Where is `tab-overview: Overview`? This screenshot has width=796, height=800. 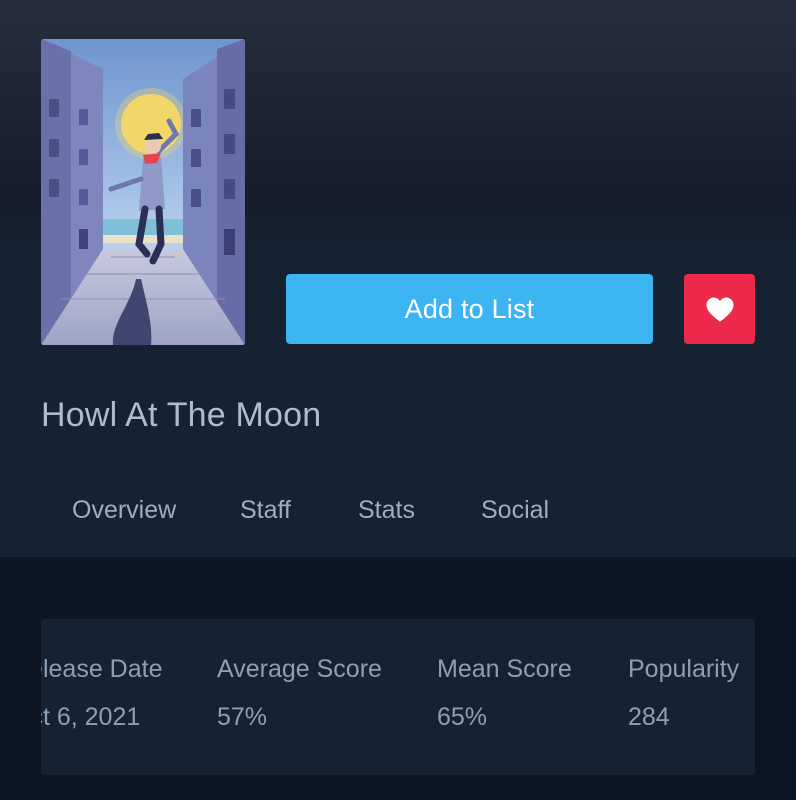 tab-overview: Overview is located at coordinates (124, 510).